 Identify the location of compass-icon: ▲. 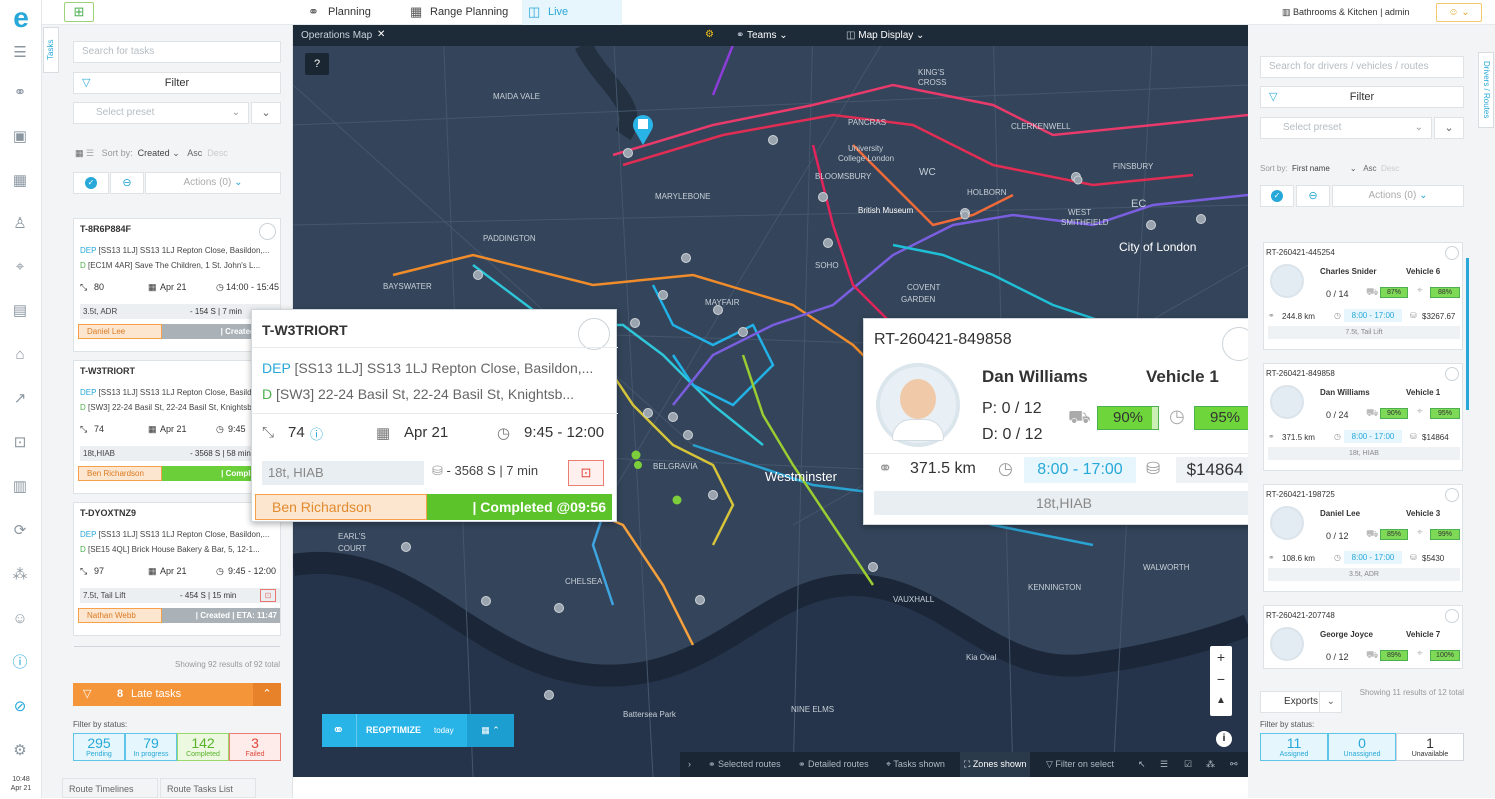
(1221, 701).